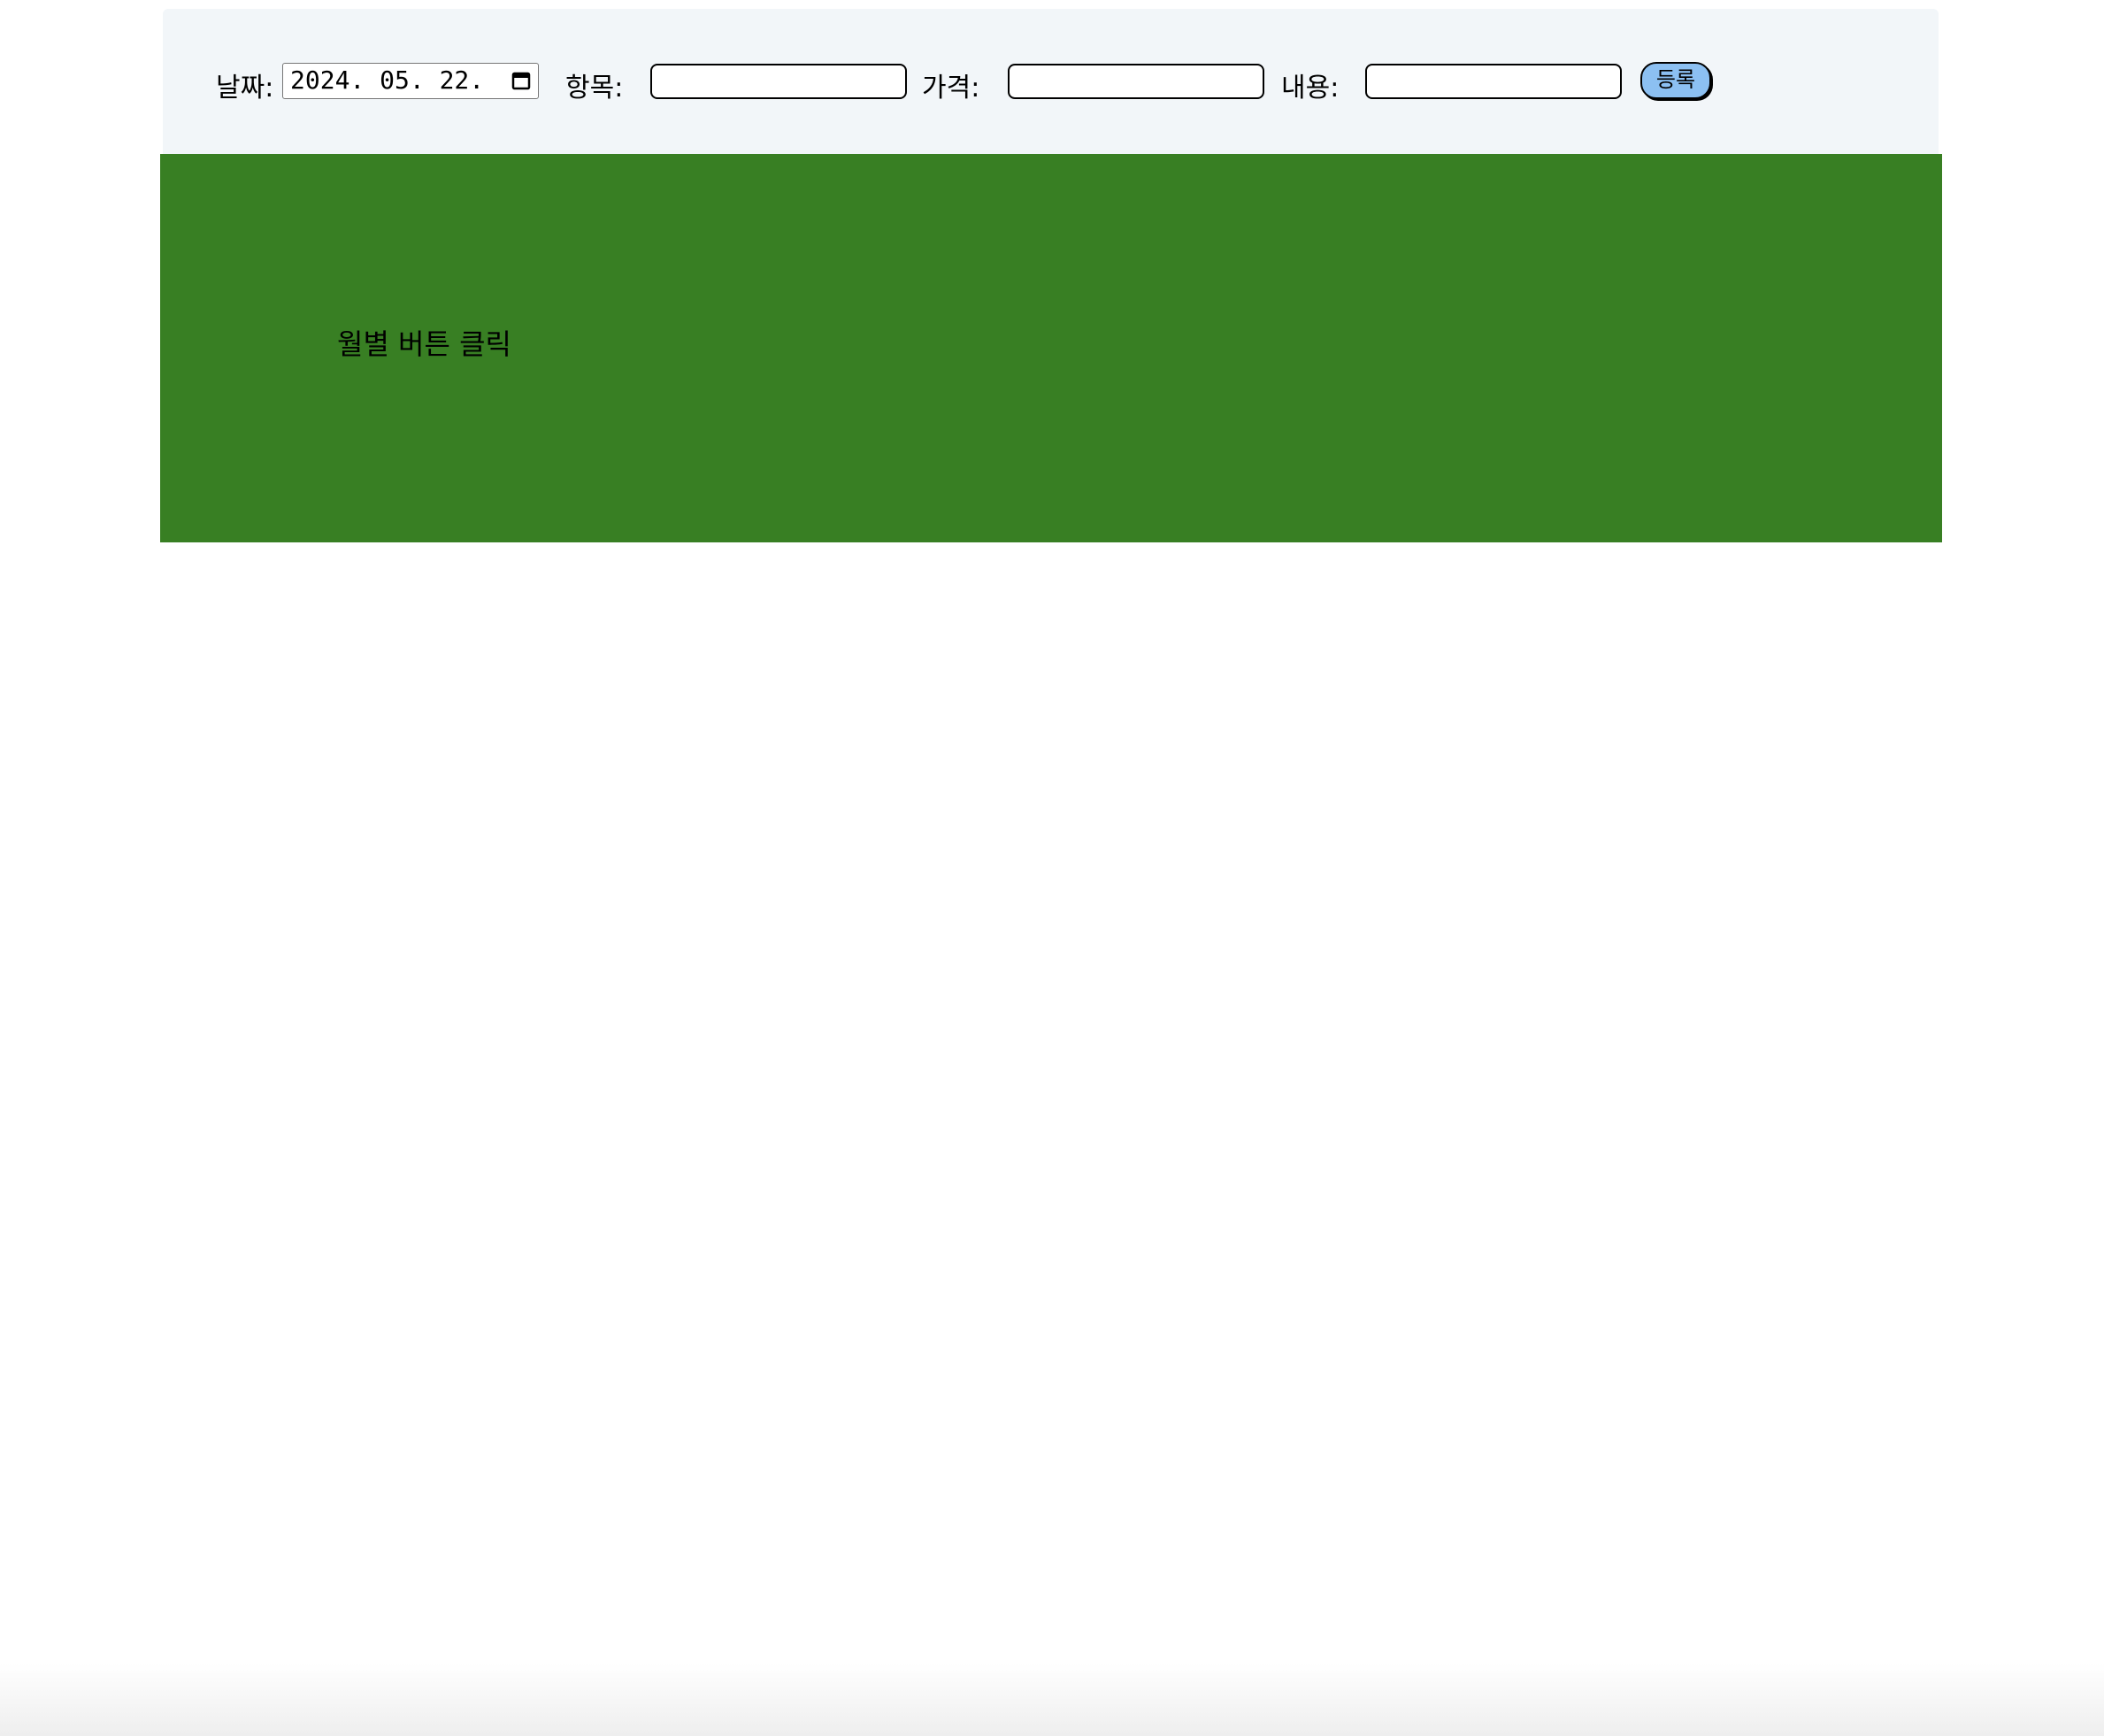  Describe the element at coordinates (1136, 81) in the screenshot. I see `price-input` at that location.